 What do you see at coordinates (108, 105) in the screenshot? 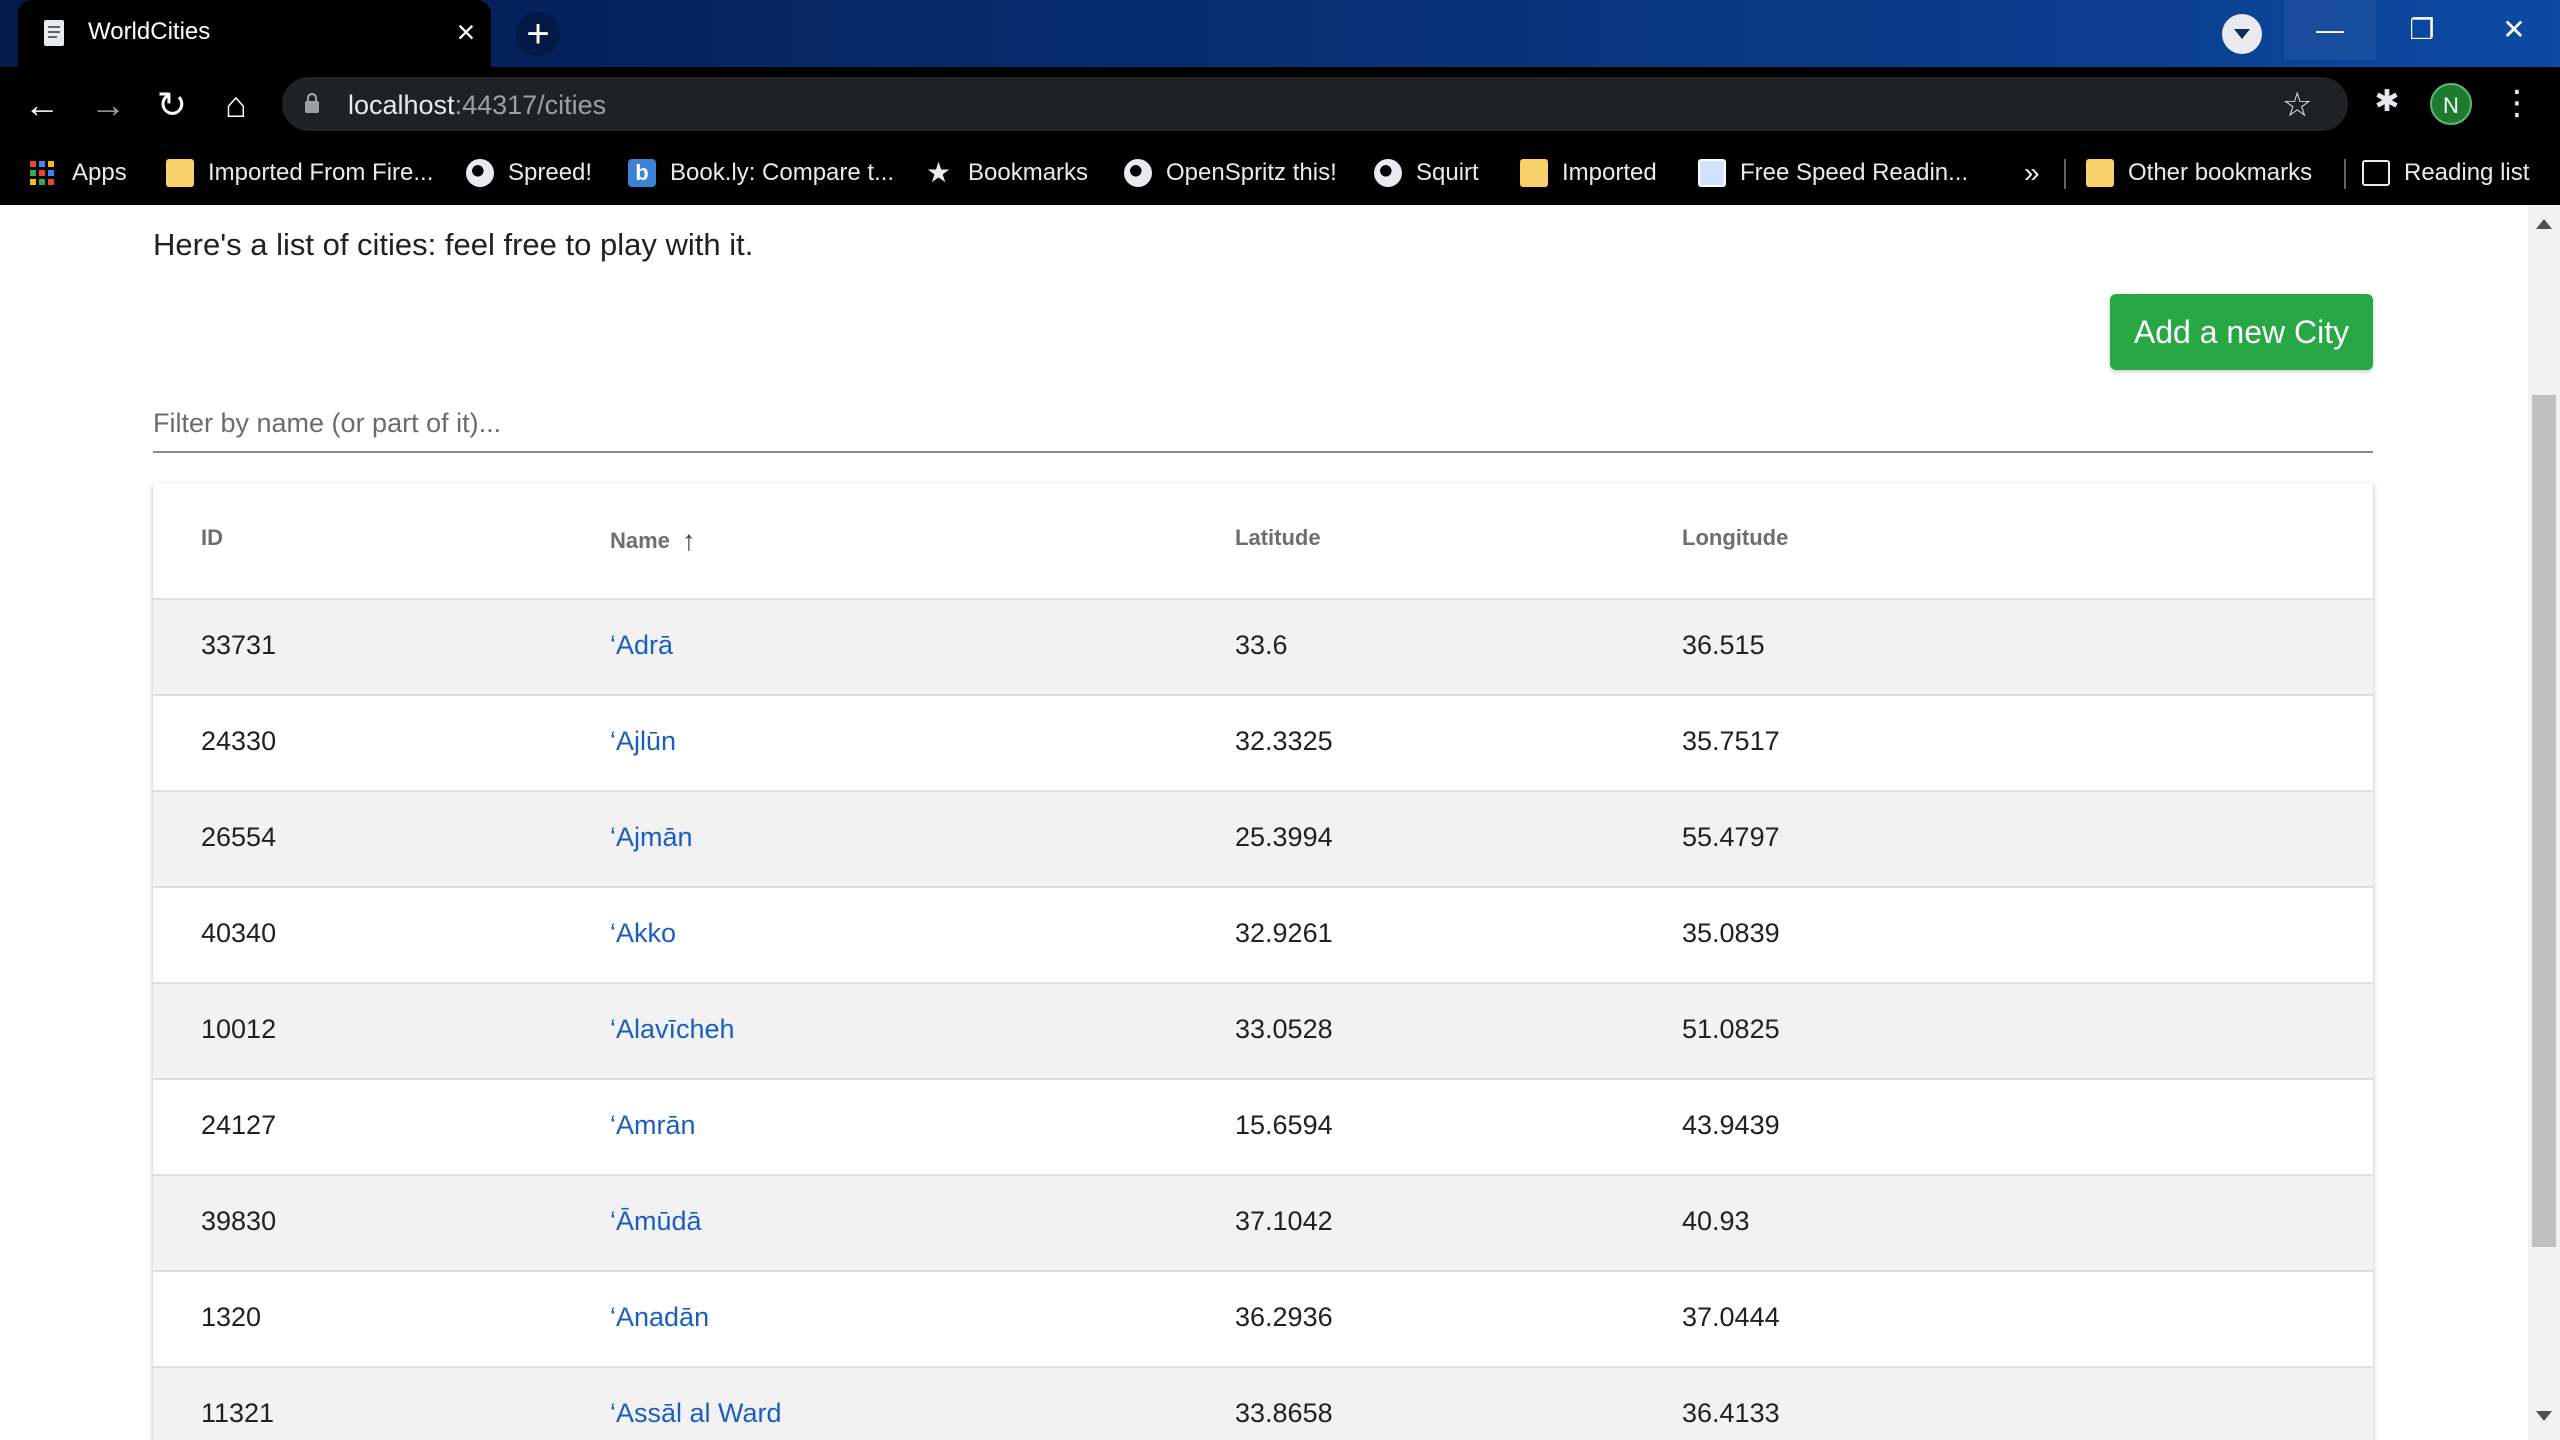
I see `forward-arrow-icon: →` at bounding box center [108, 105].